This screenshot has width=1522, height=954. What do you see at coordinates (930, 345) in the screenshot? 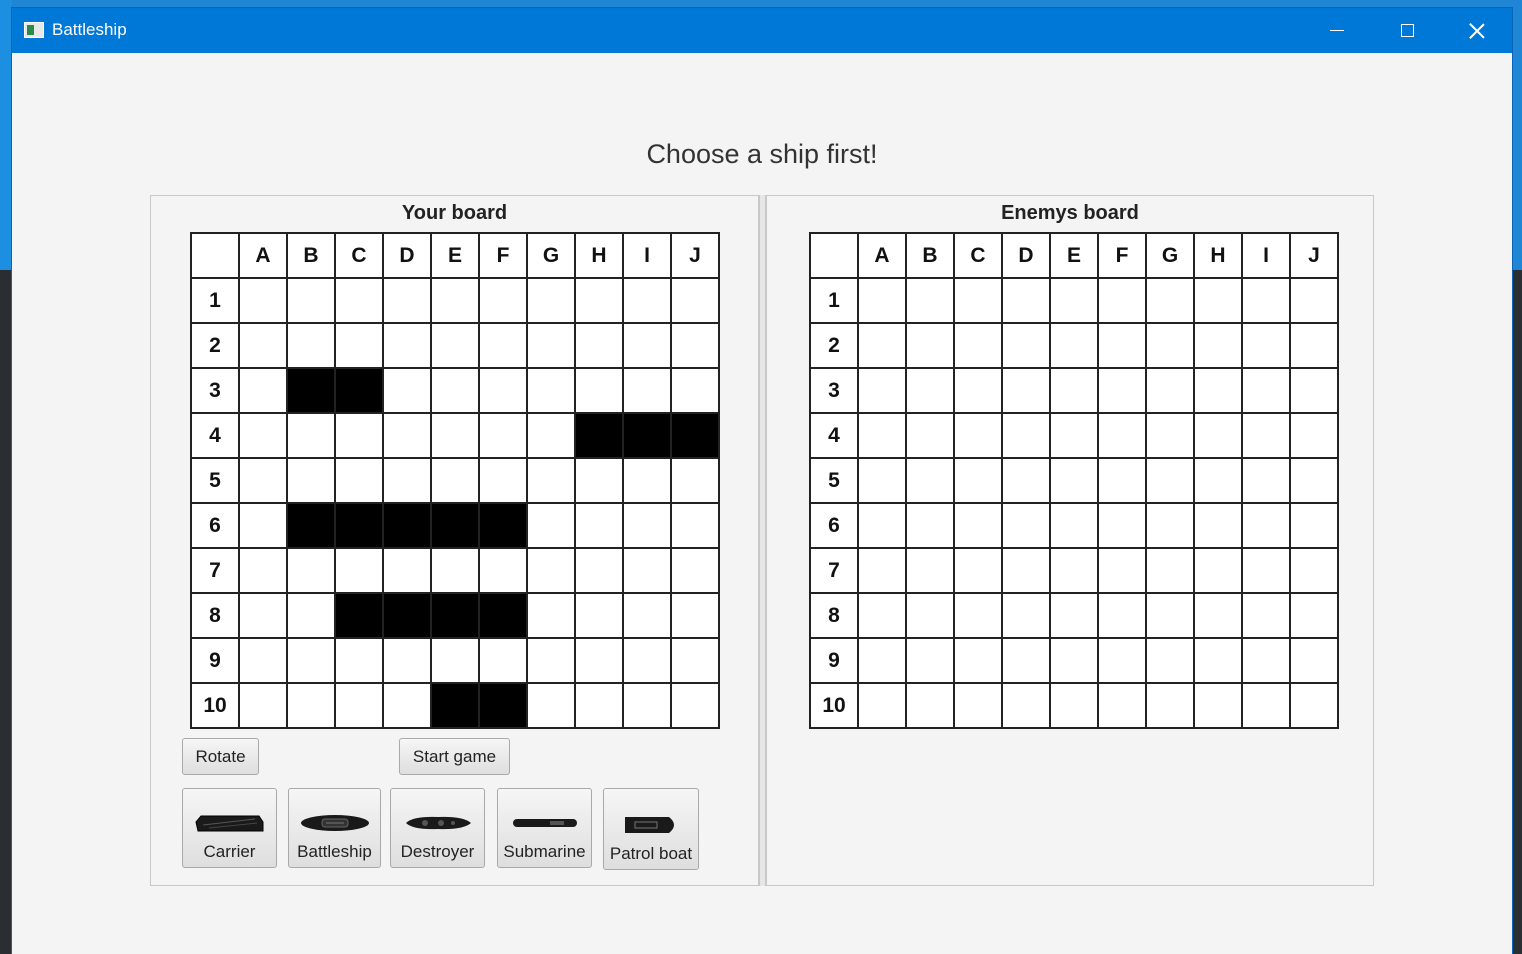
I see `enemy-board-cell-b2` at bounding box center [930, 345].